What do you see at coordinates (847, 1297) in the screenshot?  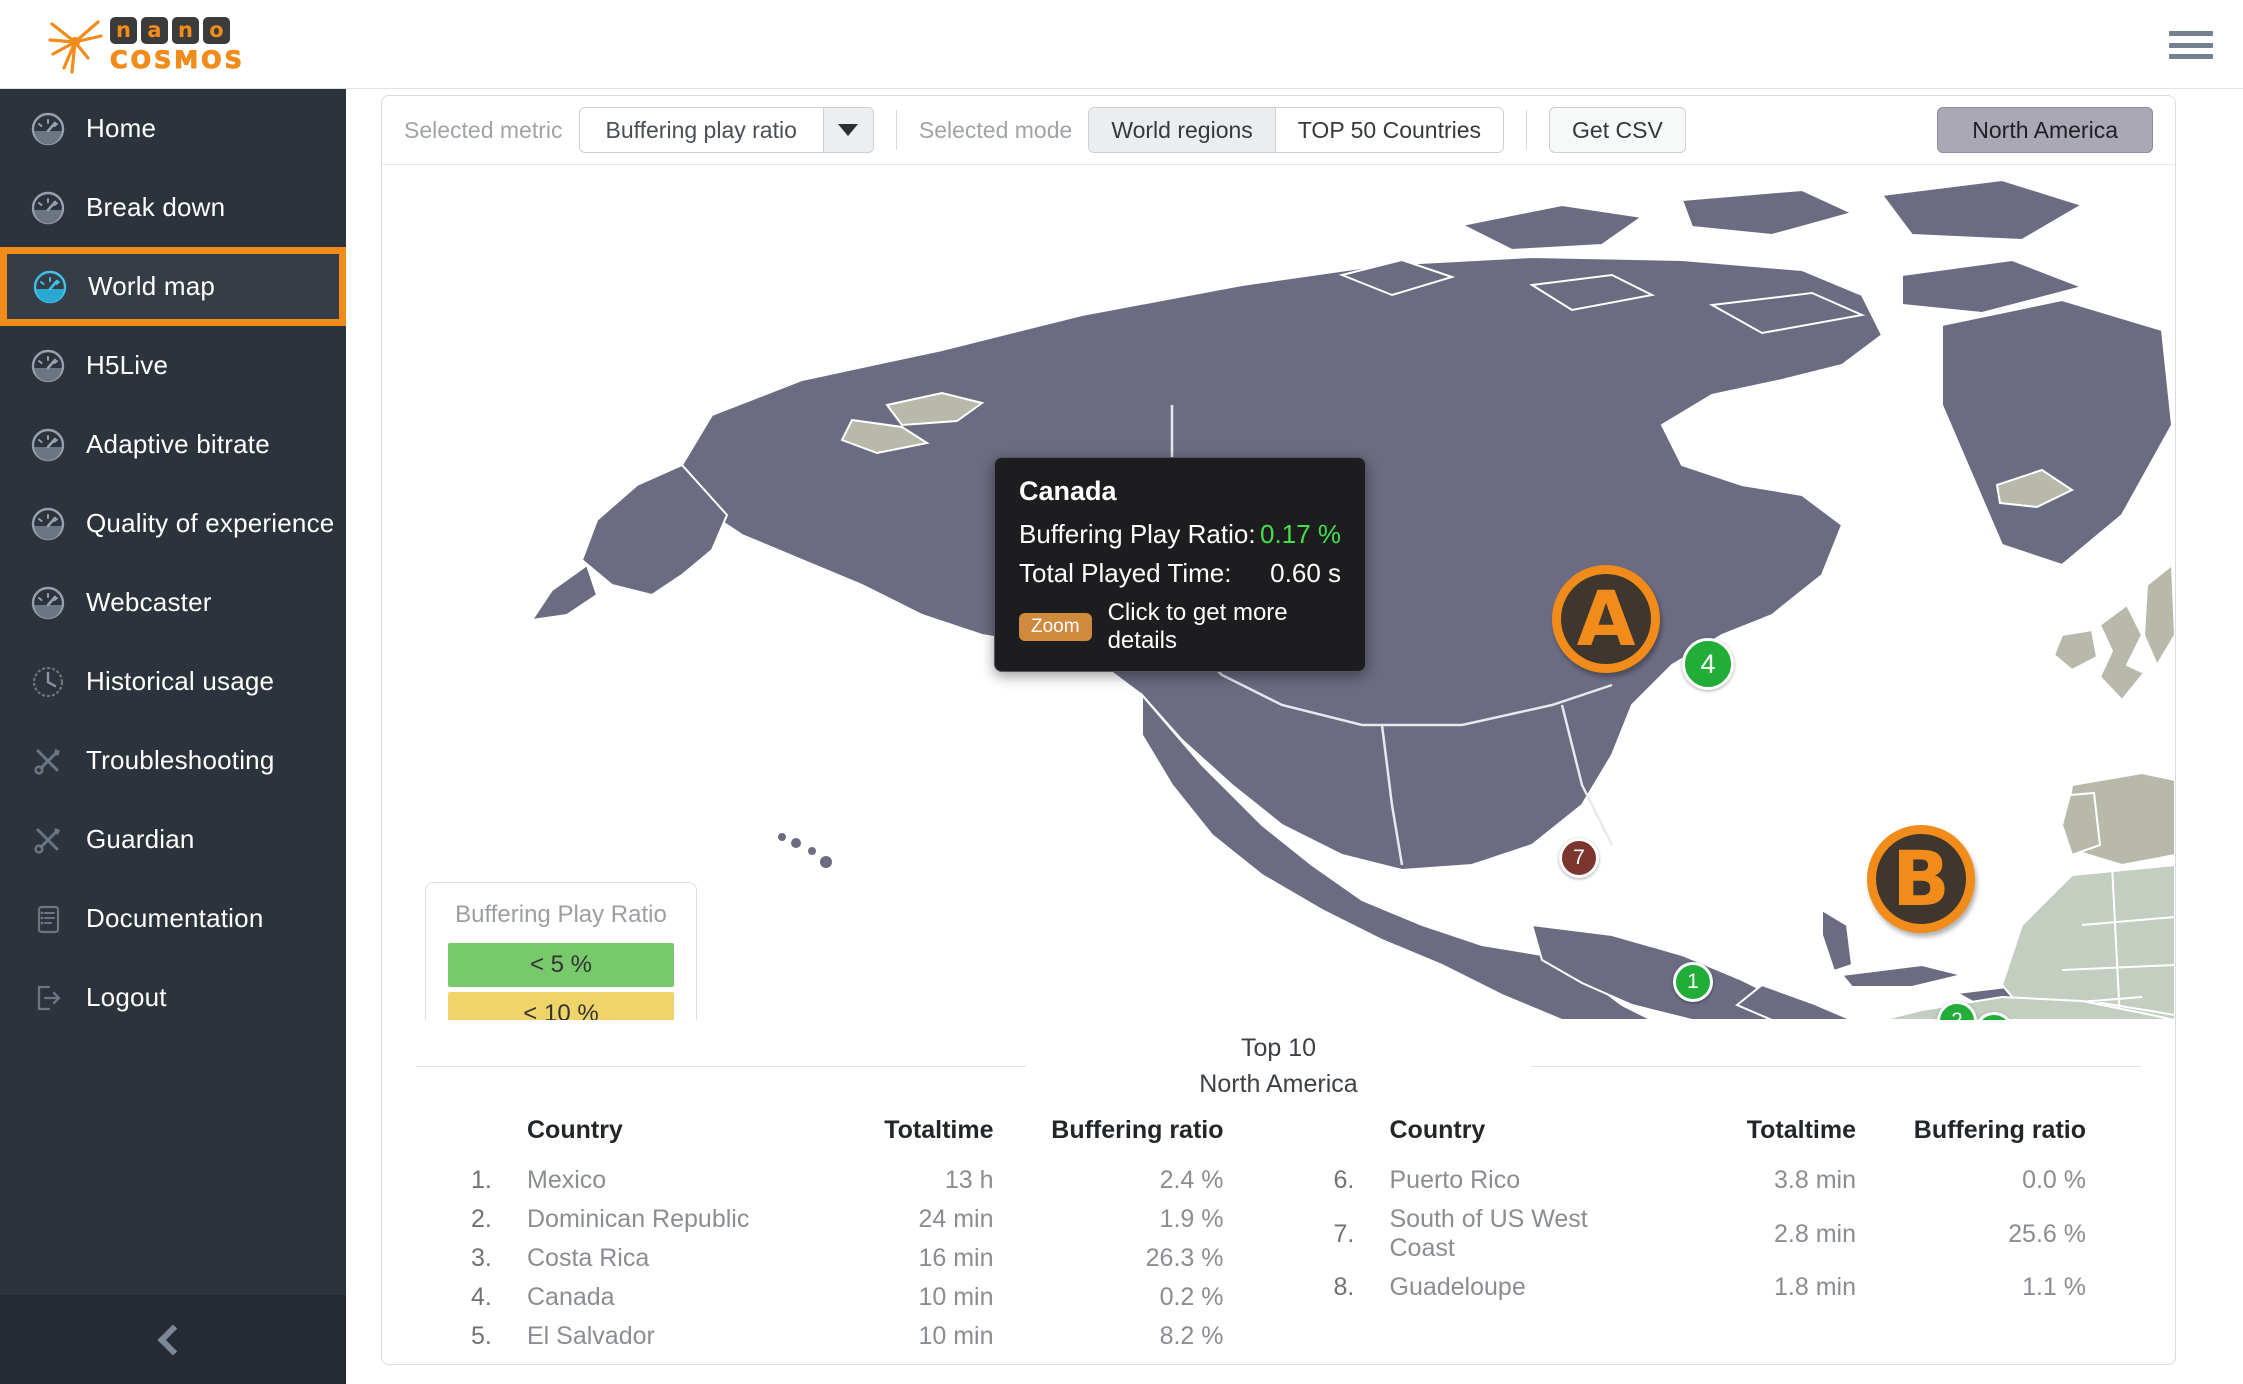 I see `table-row: 4. Canada 10 min 0.2 %` at bounding box center [847, 1297].